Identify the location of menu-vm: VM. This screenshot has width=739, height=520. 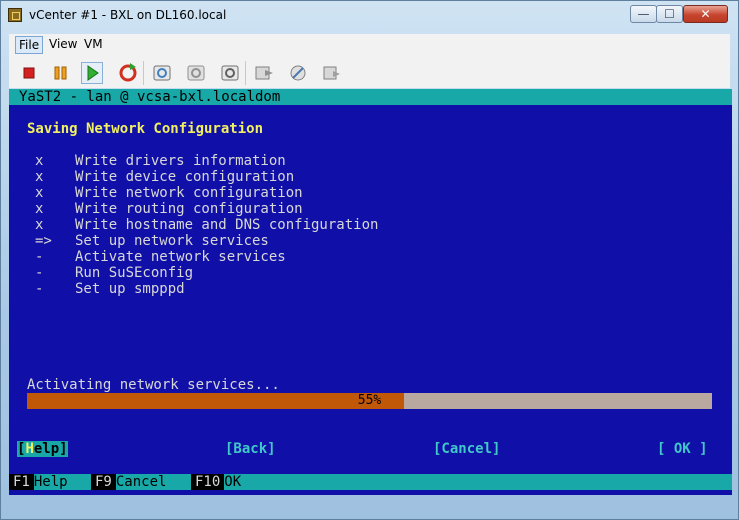
(93, 44).